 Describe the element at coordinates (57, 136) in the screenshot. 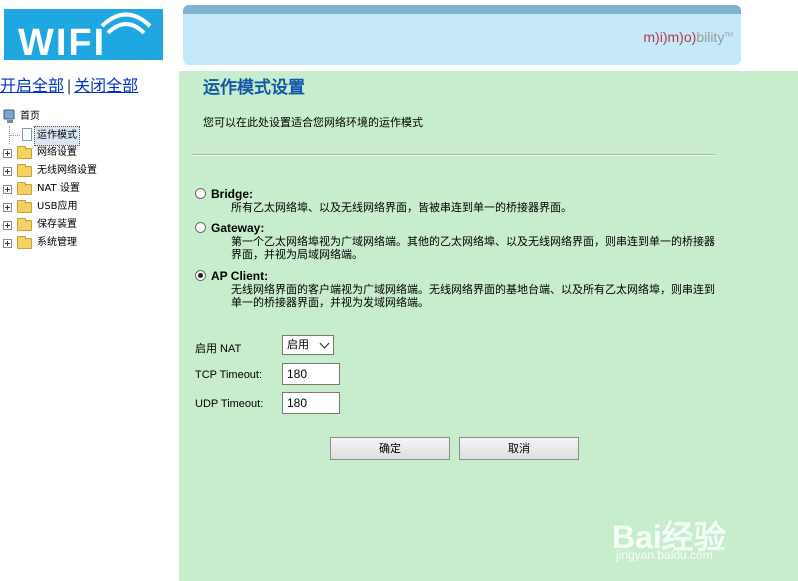

I see `sidebar-item-label: 运作模式` at that location.